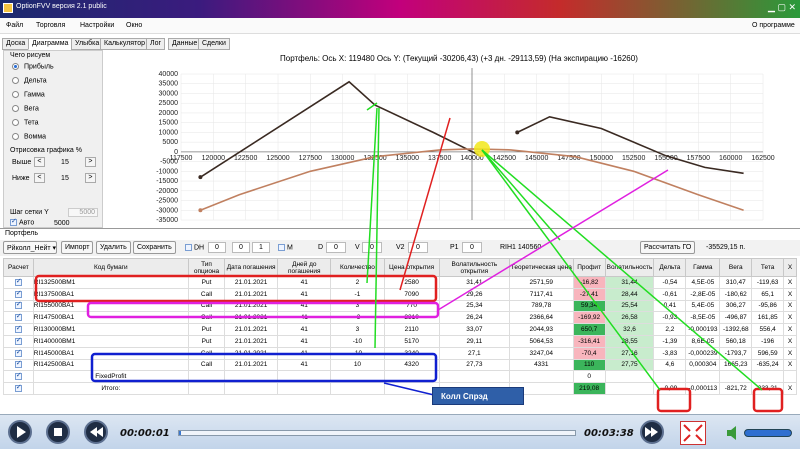 This screenshot has height=449, width=800. Describe the element at coordinates (733, 434) in the screenshot. I see `volume-icon` at that location.